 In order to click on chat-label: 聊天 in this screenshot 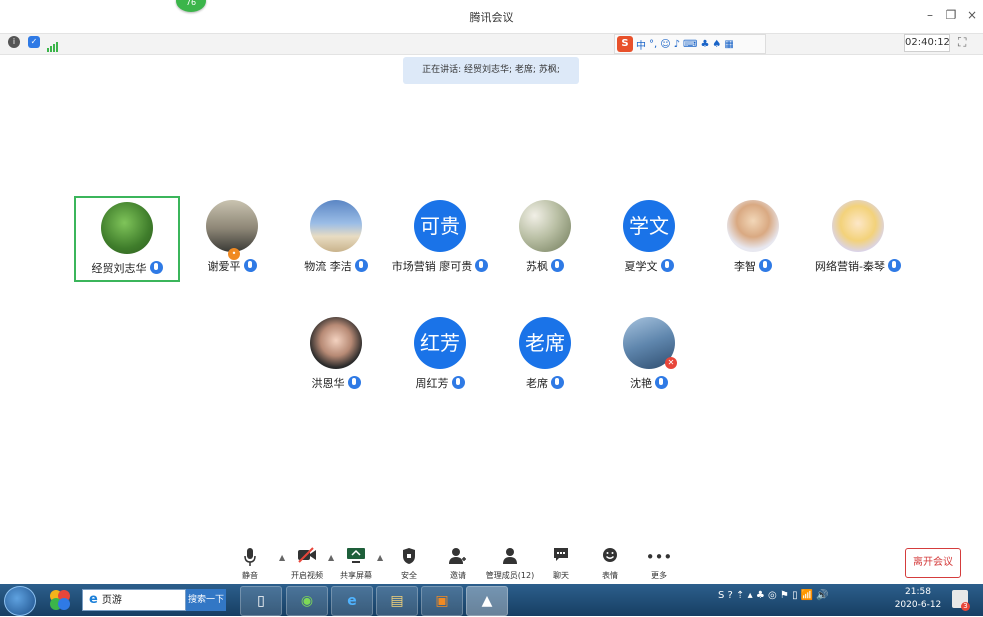, I will do `click(561, 575)`.